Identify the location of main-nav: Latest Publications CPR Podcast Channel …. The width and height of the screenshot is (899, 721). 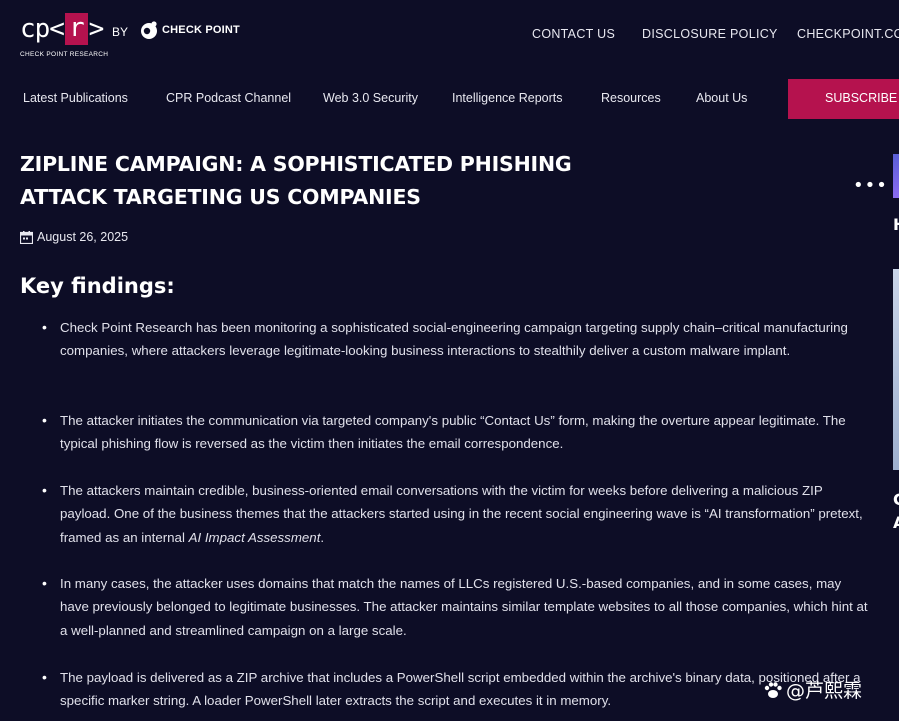
(449, 99).